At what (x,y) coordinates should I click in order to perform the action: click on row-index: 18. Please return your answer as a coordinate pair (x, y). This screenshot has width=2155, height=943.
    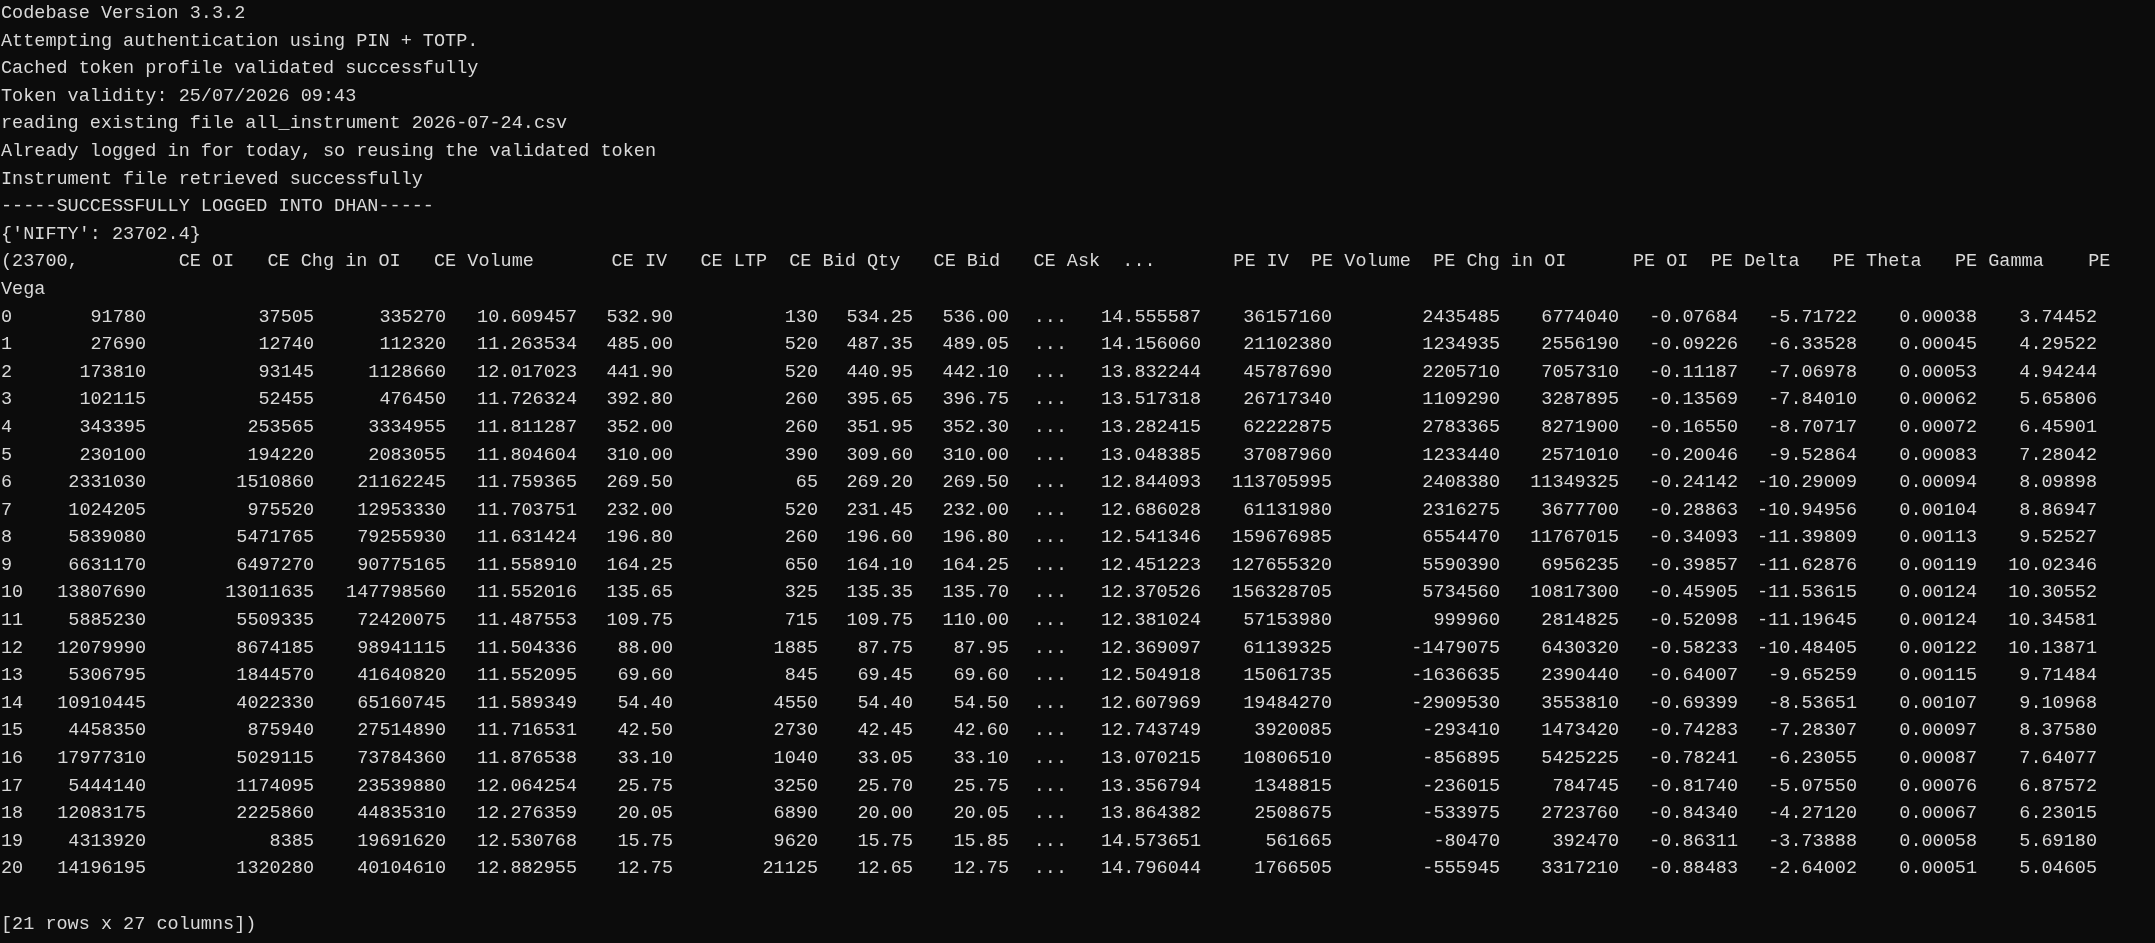
    Looking at the image, I should click on (12, 814).